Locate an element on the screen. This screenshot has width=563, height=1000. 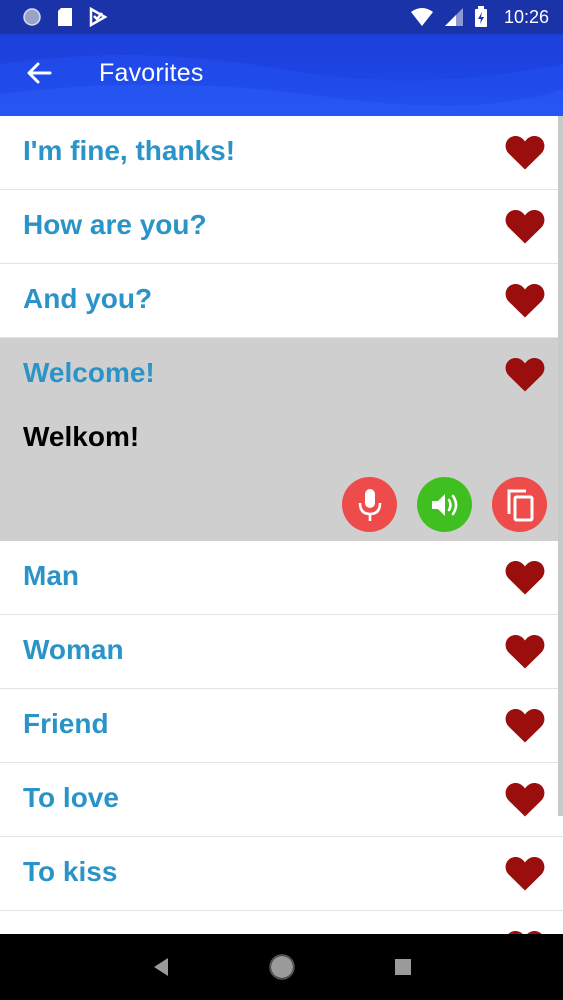
favorite-item: And you? is located at coordinates (281, 301).